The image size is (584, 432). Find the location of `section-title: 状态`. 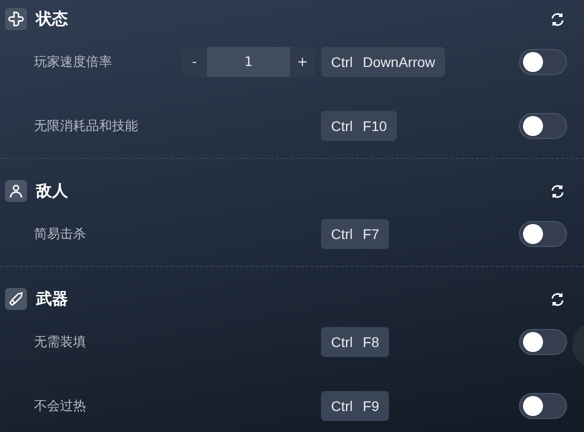

section-title: 状态 is located at coordinates (52, 19).